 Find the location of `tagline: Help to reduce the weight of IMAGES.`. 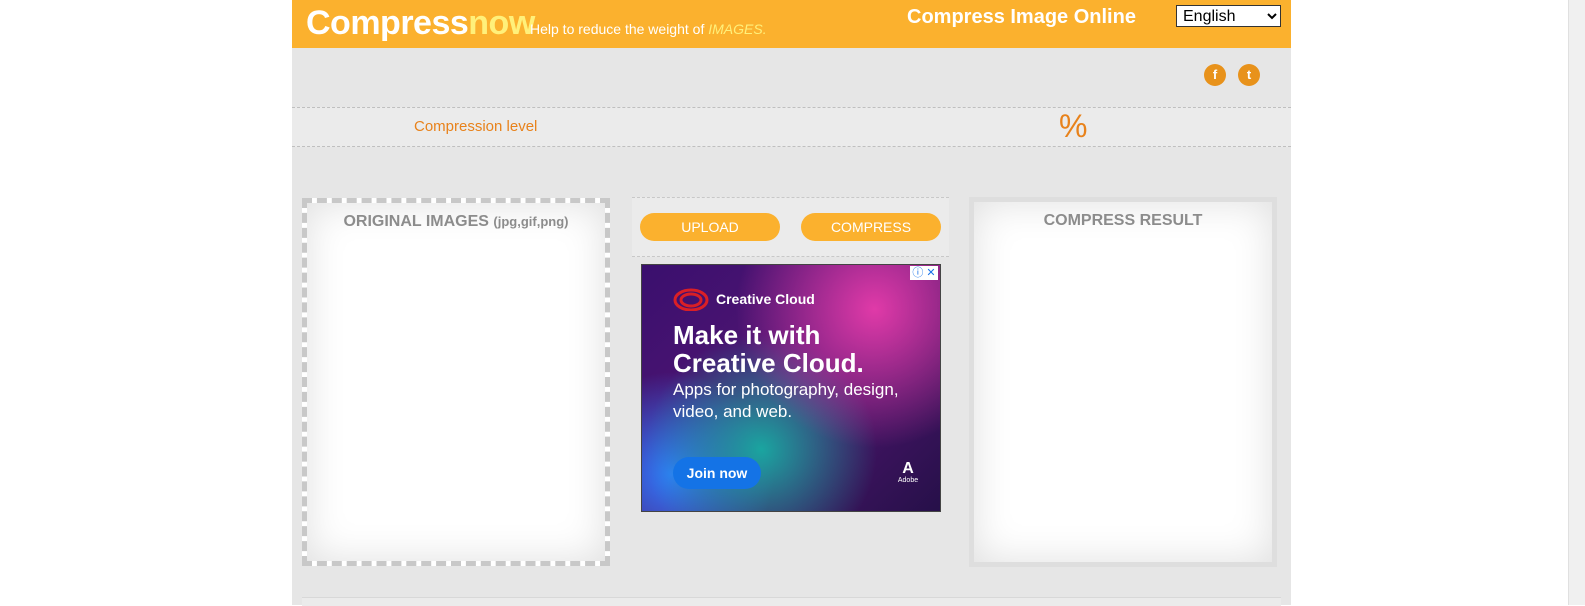

tagline: Help to reduce the weight of IMAGES. is located at coordinates (648, 29).